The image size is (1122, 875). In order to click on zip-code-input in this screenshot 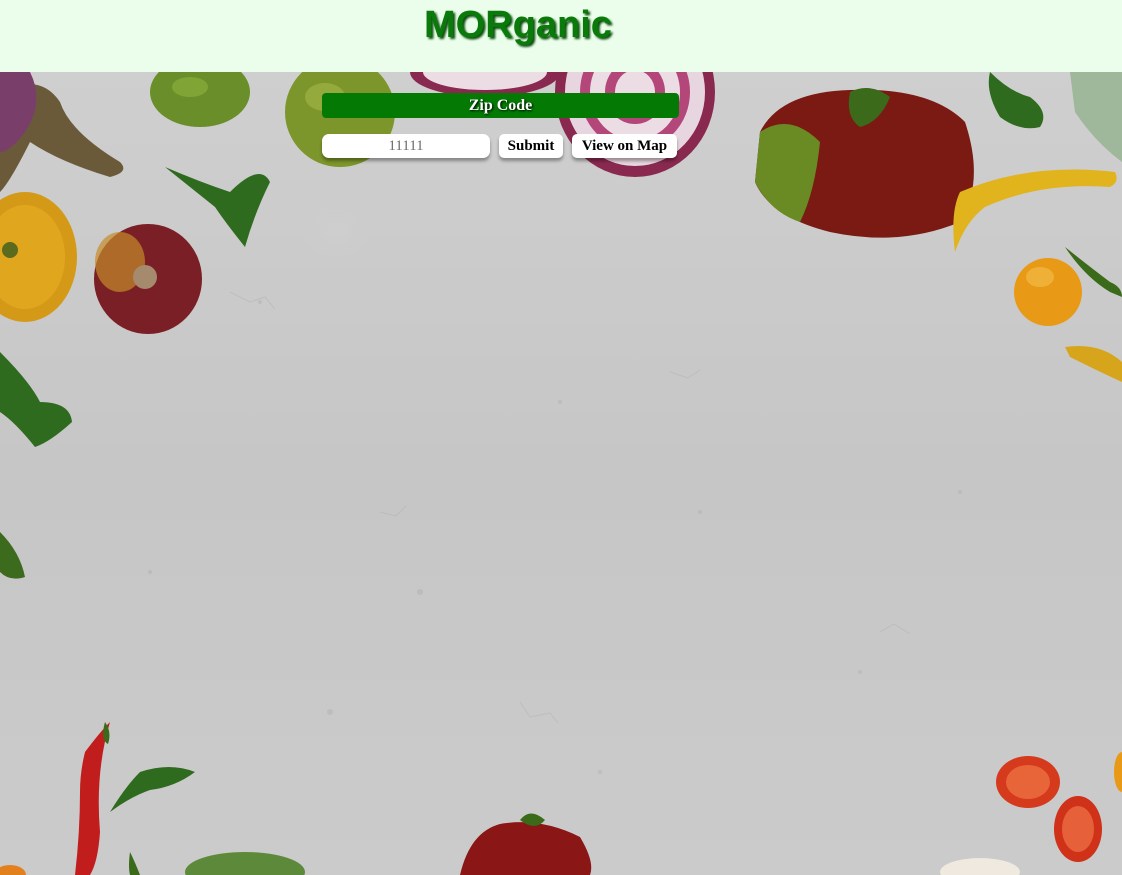, I will do `click(406, 146)`.